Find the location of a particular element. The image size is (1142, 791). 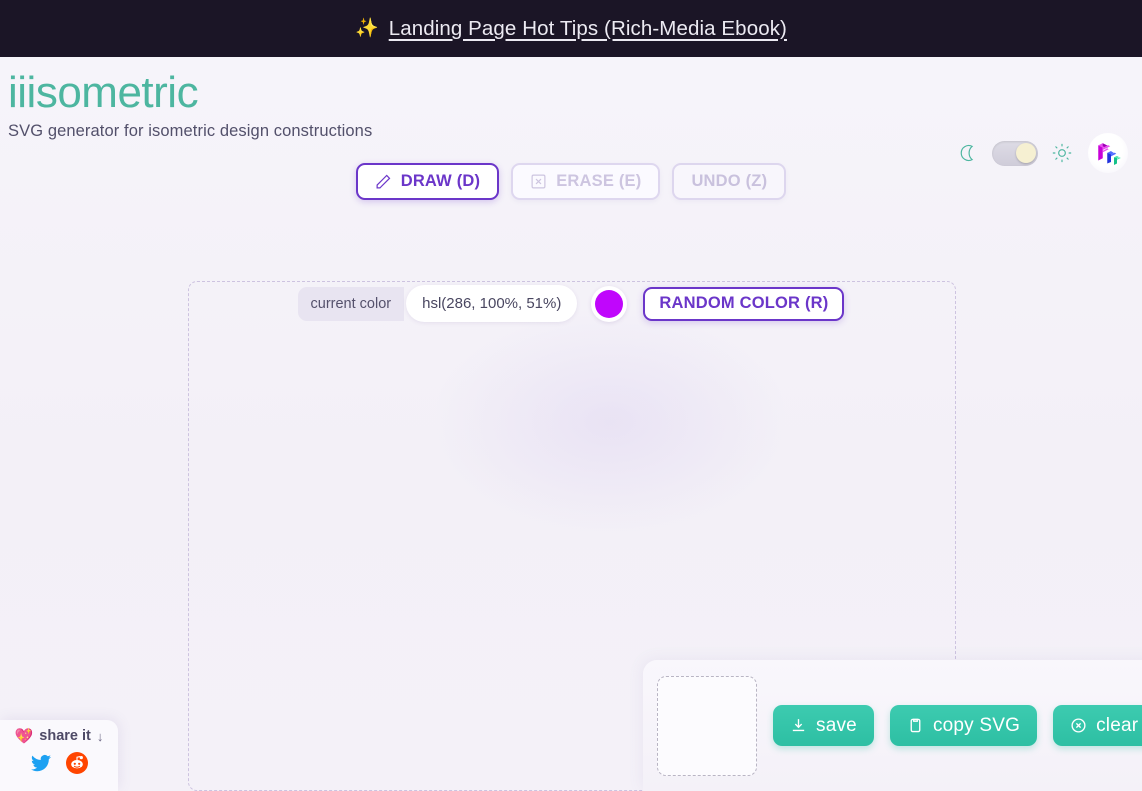

down-arrow-icon: ↓ is located at coordinates (100, 736).